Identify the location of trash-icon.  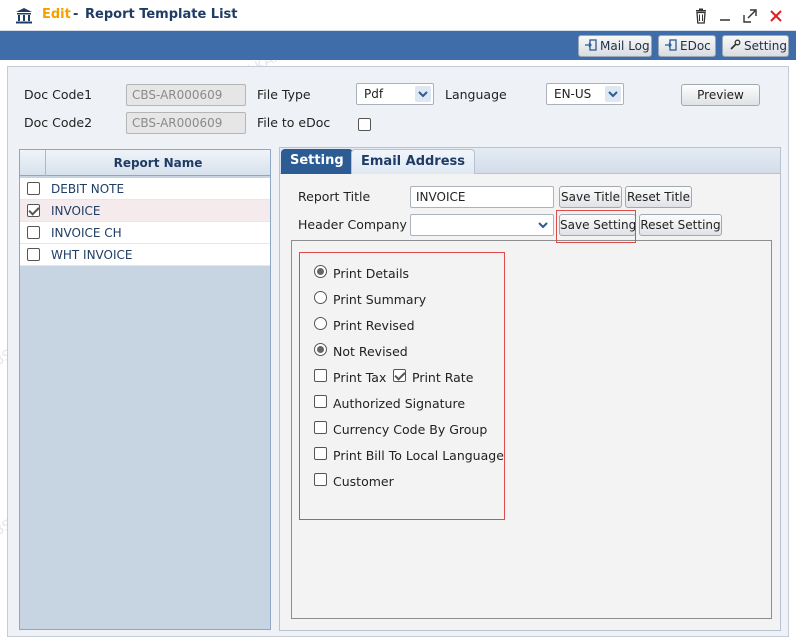
(701, 16).